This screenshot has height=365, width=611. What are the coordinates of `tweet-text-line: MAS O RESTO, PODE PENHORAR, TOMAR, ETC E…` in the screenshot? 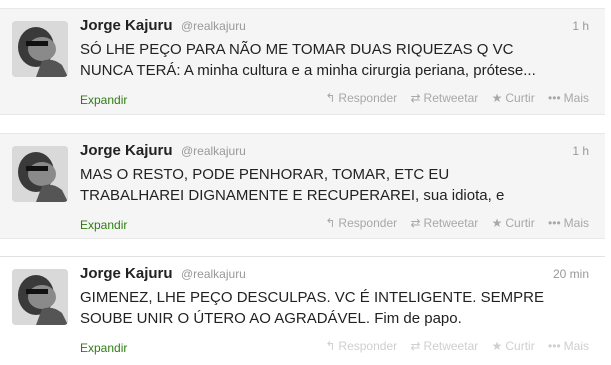 It's located at (265, 174).